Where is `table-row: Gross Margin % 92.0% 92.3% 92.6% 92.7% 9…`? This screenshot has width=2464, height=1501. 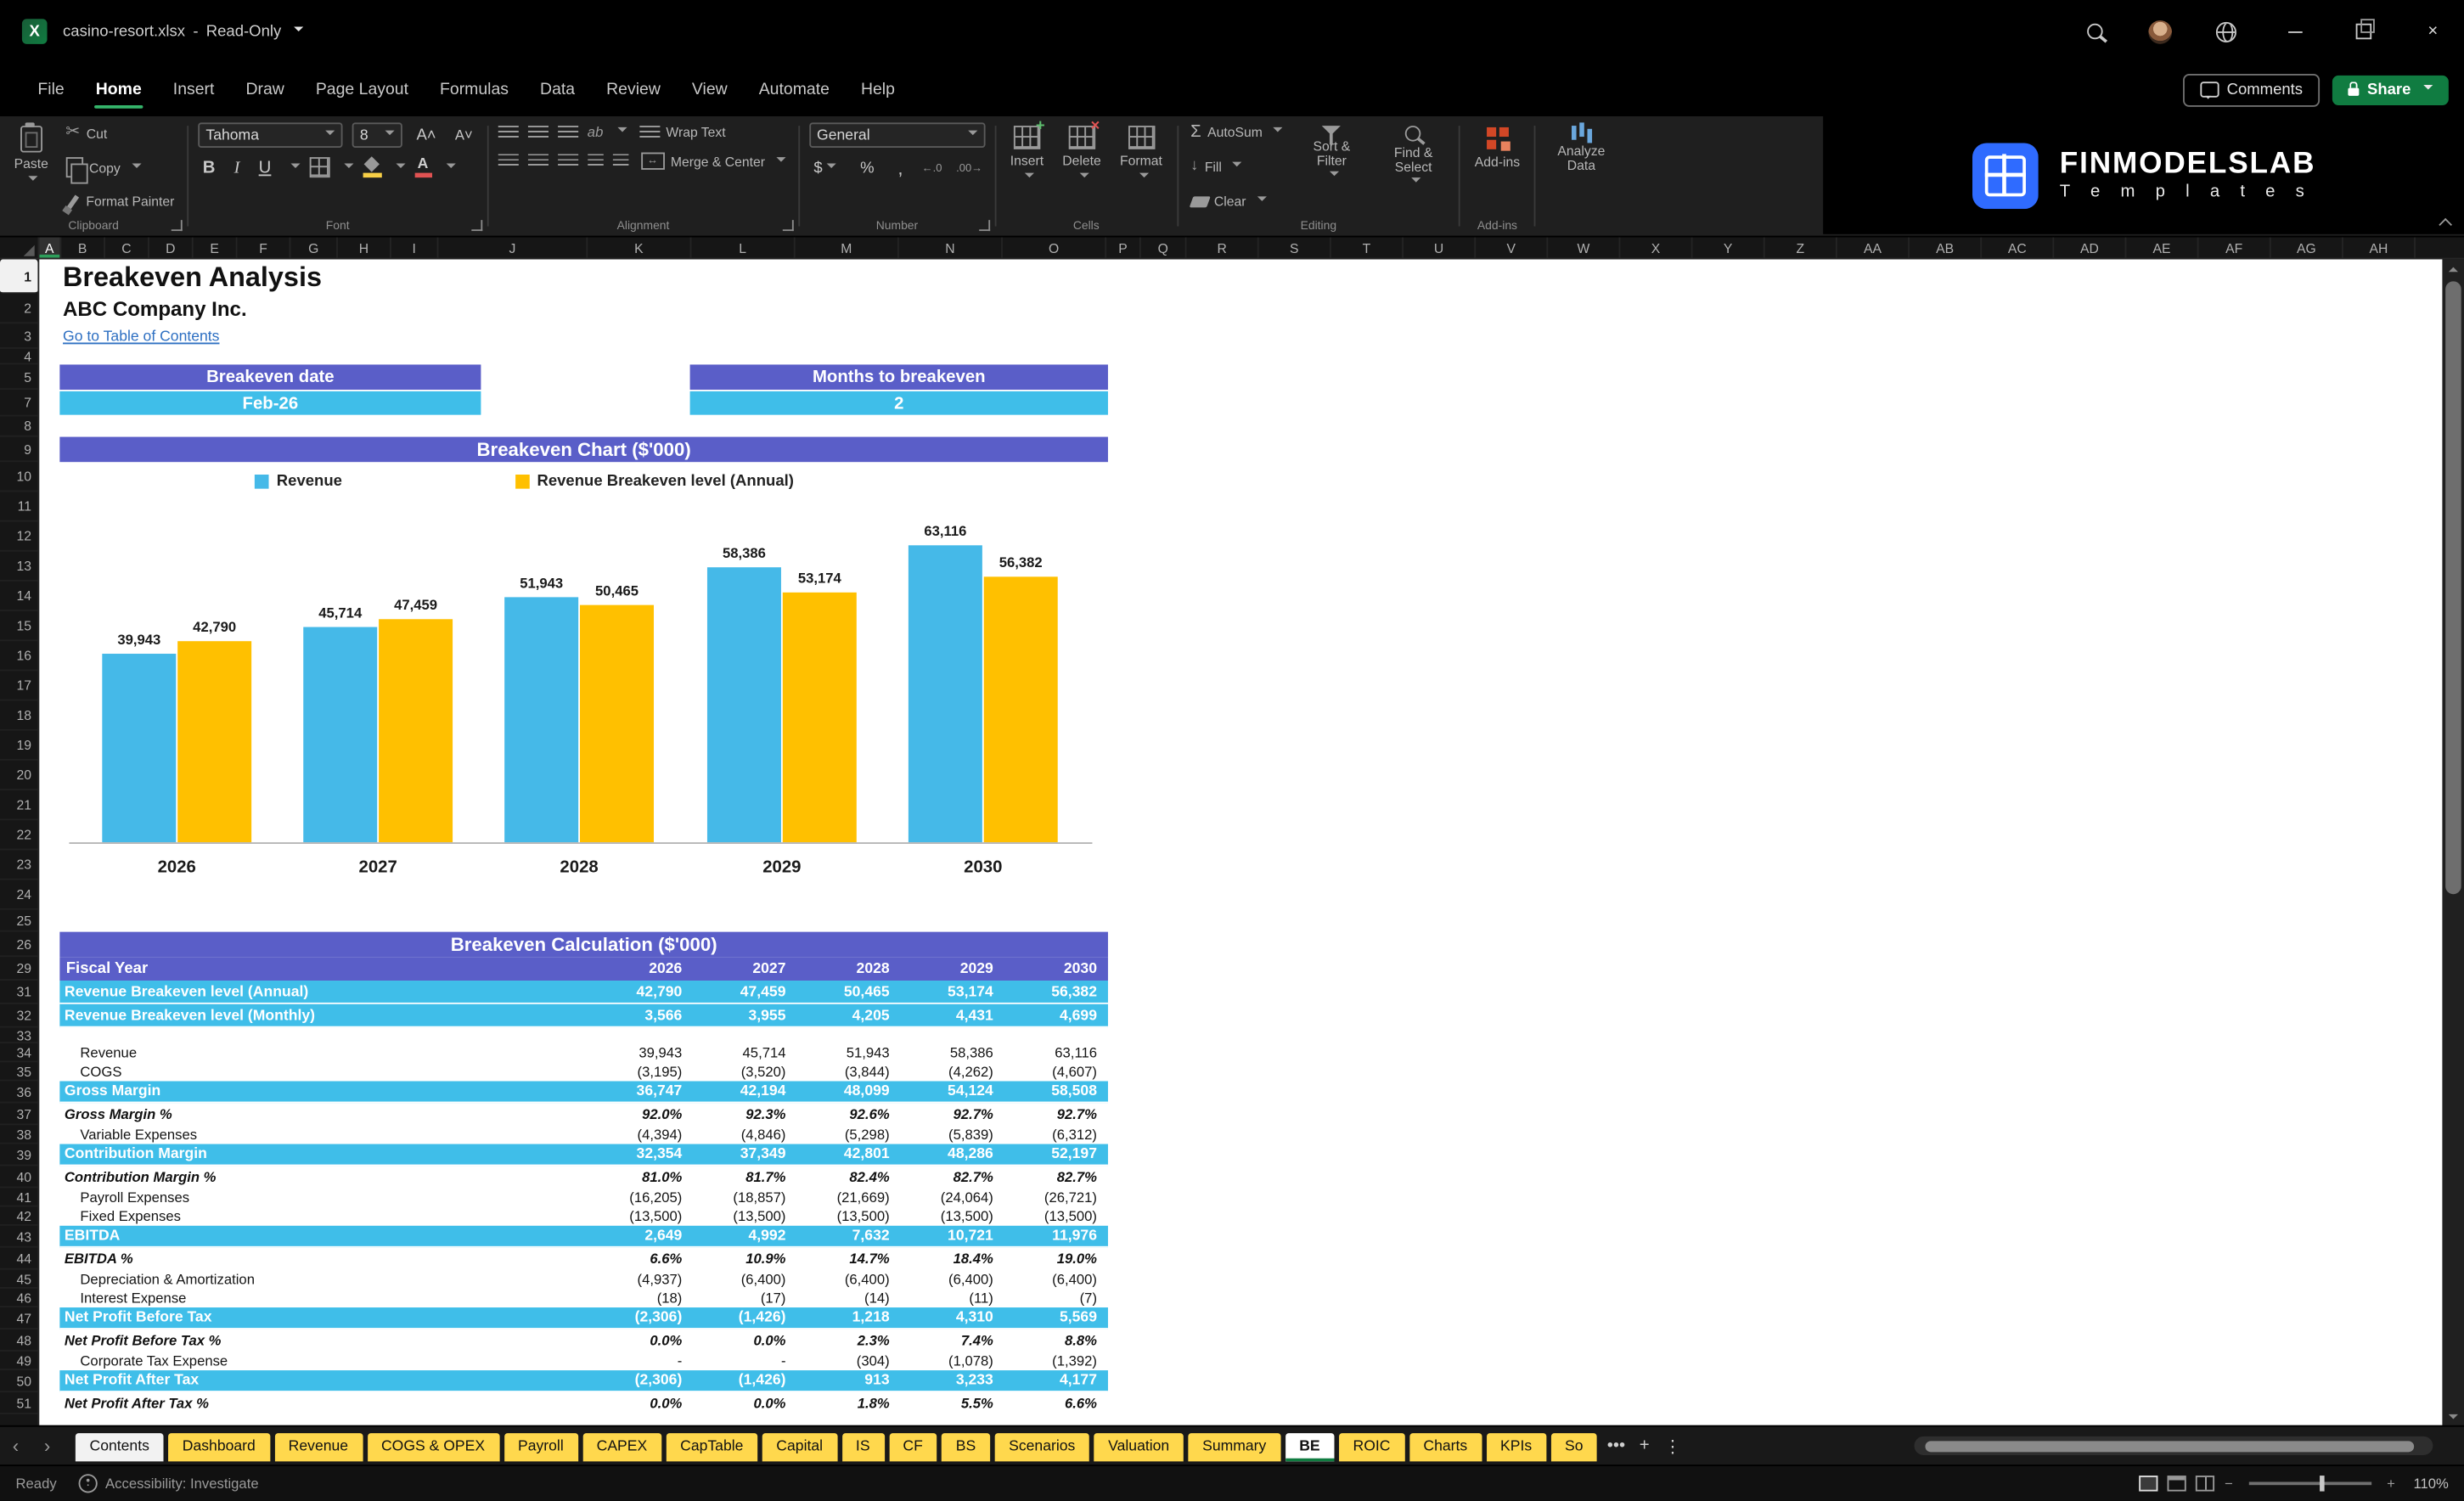
table-row: Gross Margin % 92.0% 92.3% 92.6% 92.7% 9… is located at coordinates (583, 1114).